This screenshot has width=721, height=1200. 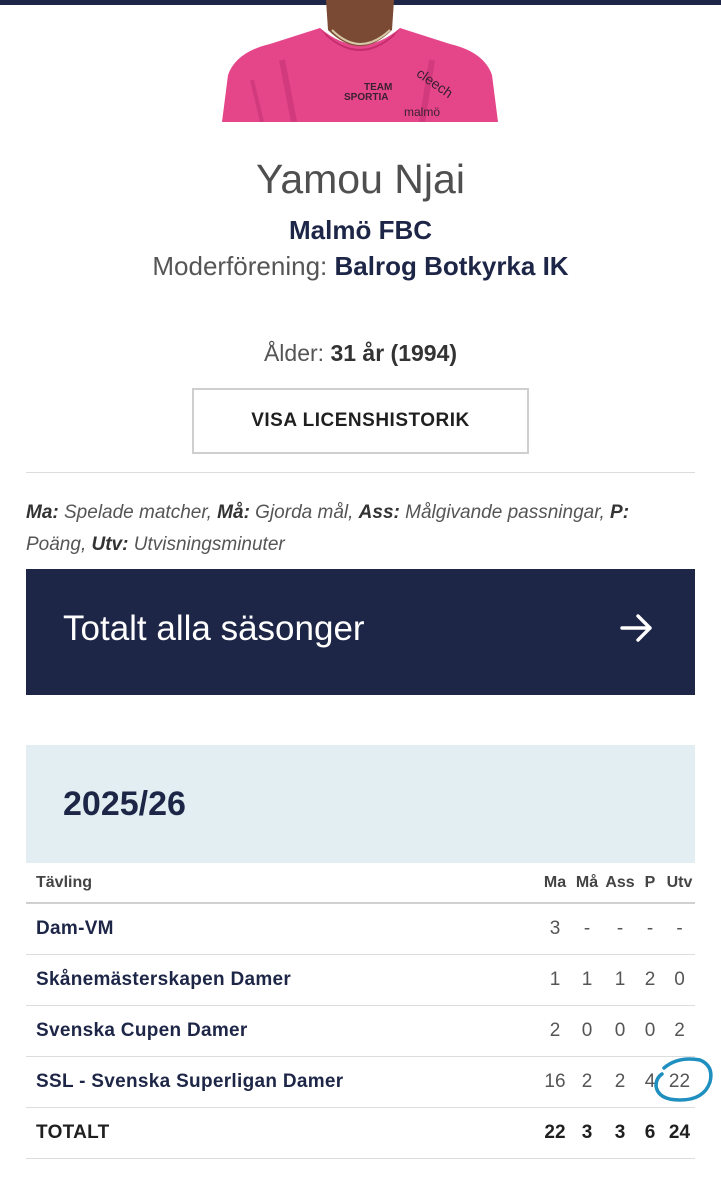 I want to click on cell-ass: 0, so click(x=620, y=1030).